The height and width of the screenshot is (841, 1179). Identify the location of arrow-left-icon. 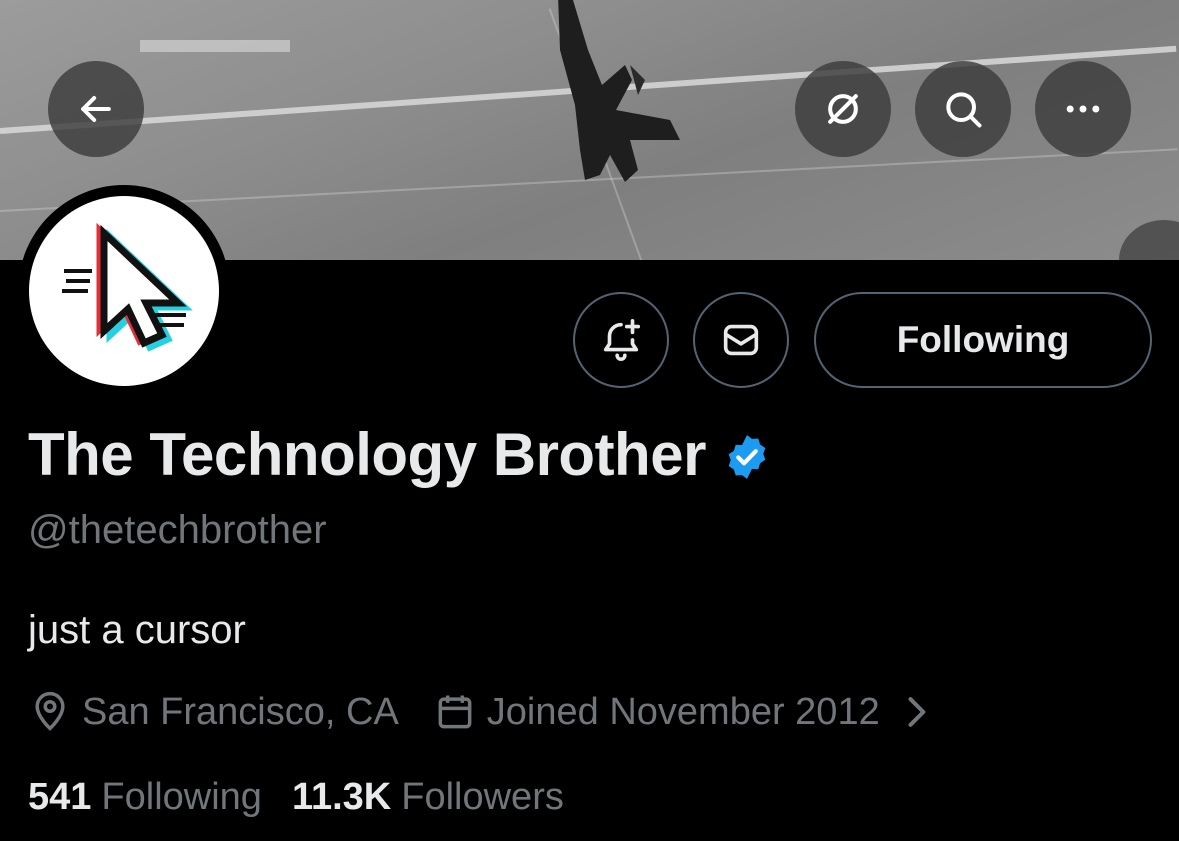
(96, 109).